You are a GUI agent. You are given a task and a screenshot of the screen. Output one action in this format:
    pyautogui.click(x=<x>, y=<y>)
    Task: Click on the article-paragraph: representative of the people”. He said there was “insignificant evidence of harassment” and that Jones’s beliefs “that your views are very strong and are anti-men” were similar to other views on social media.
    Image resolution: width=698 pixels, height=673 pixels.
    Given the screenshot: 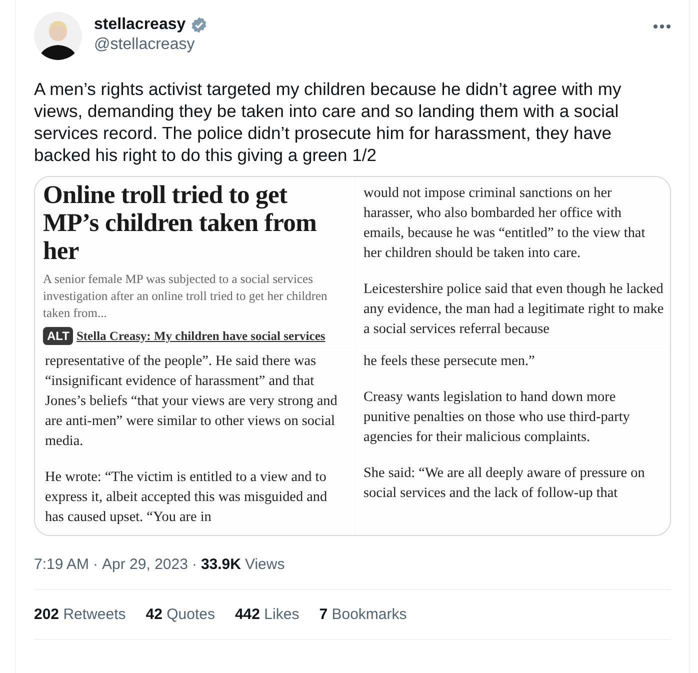 What is the action you would take?
    pyautogui.click(x=191, y=401)
    